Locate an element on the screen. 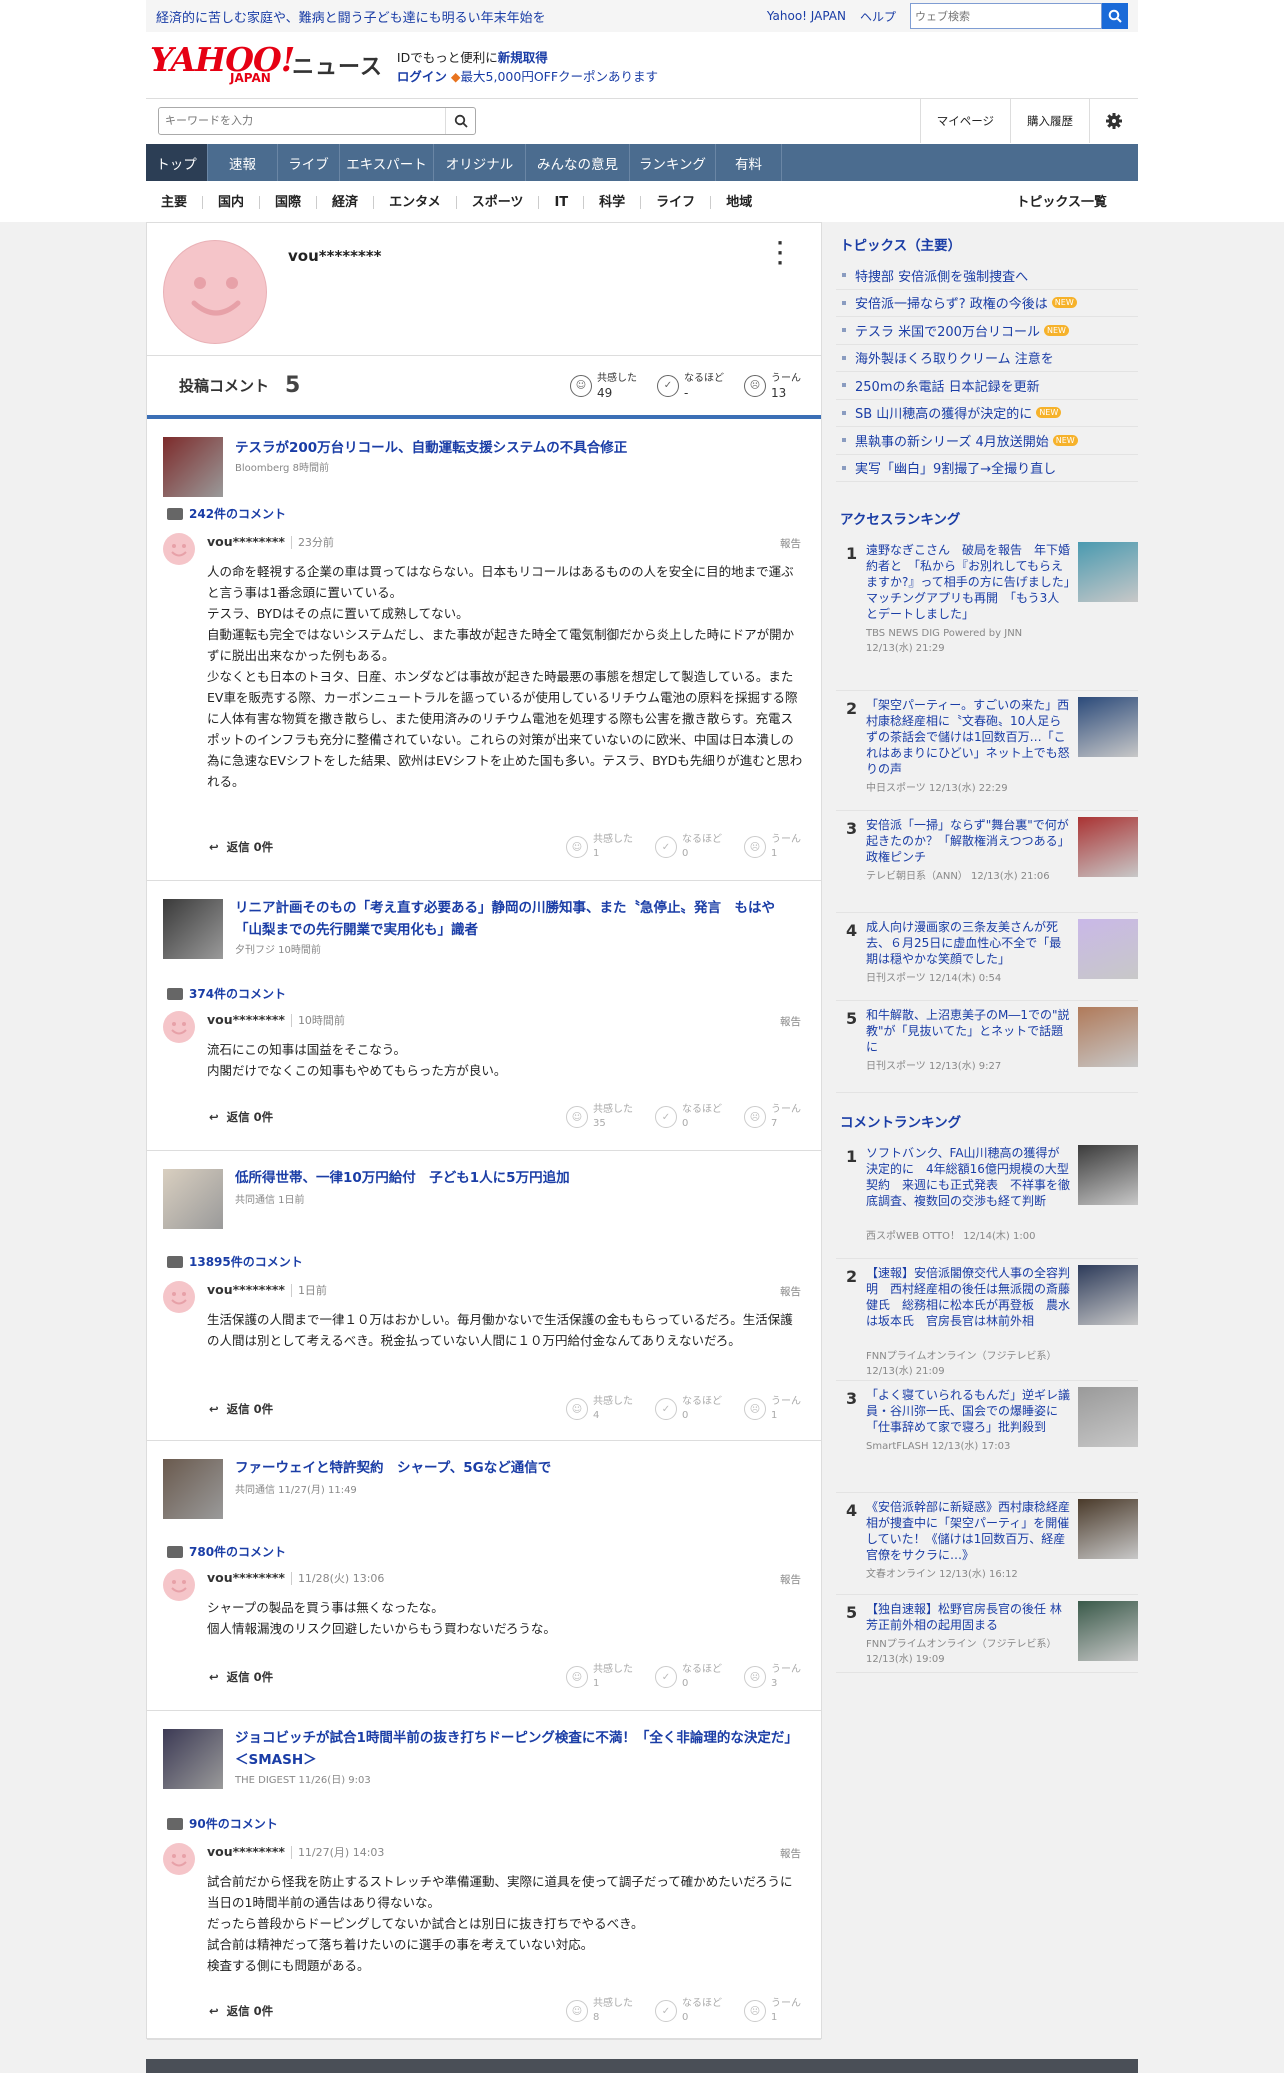 The image size is (1284, 2073). tab-0: トップ is located at coordinates (177, 162).